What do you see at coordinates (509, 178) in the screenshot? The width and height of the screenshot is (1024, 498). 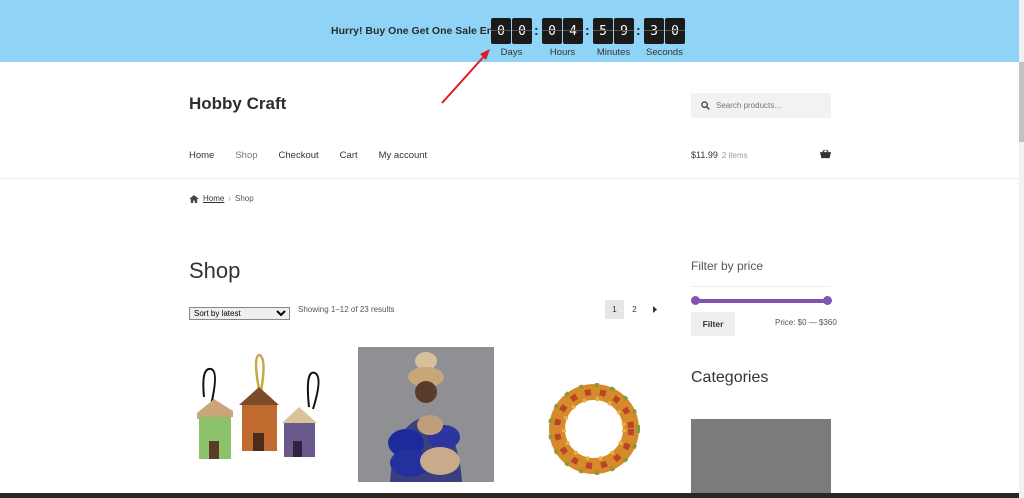 I see `header-divider` at bounding box center [509, 178].